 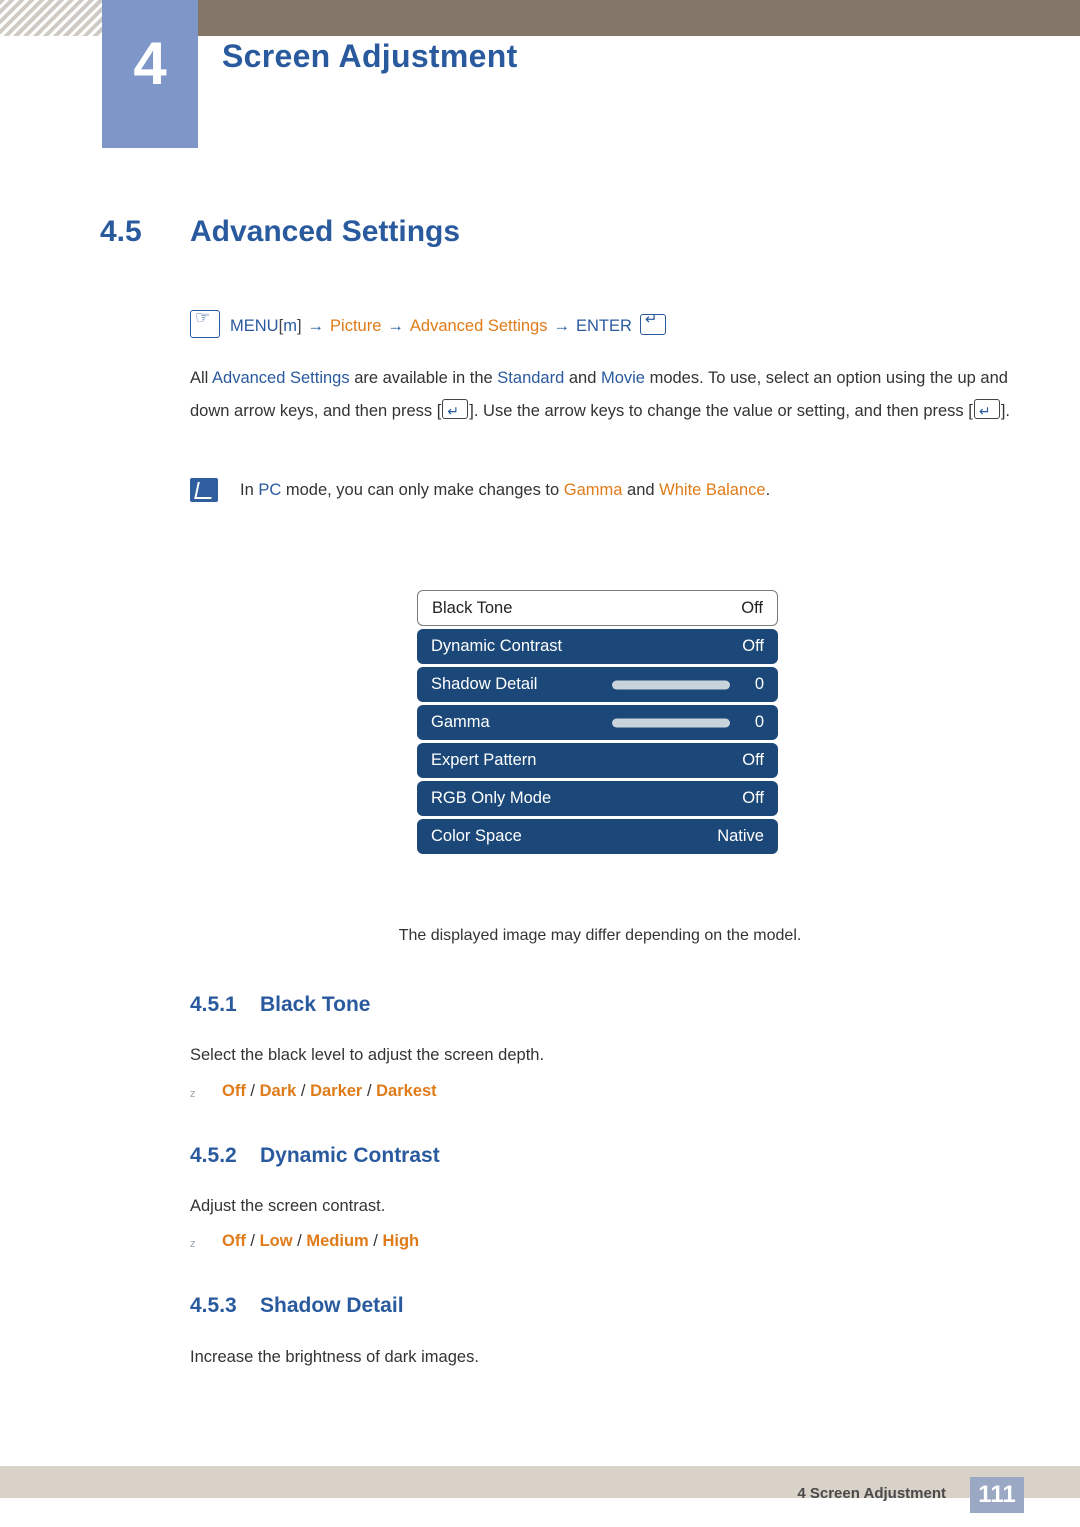 What do you see at coordinates (370, 56) in the screenshot?
I see `chapter-title: Screen Adjustment` at bounding box center [370, 56].